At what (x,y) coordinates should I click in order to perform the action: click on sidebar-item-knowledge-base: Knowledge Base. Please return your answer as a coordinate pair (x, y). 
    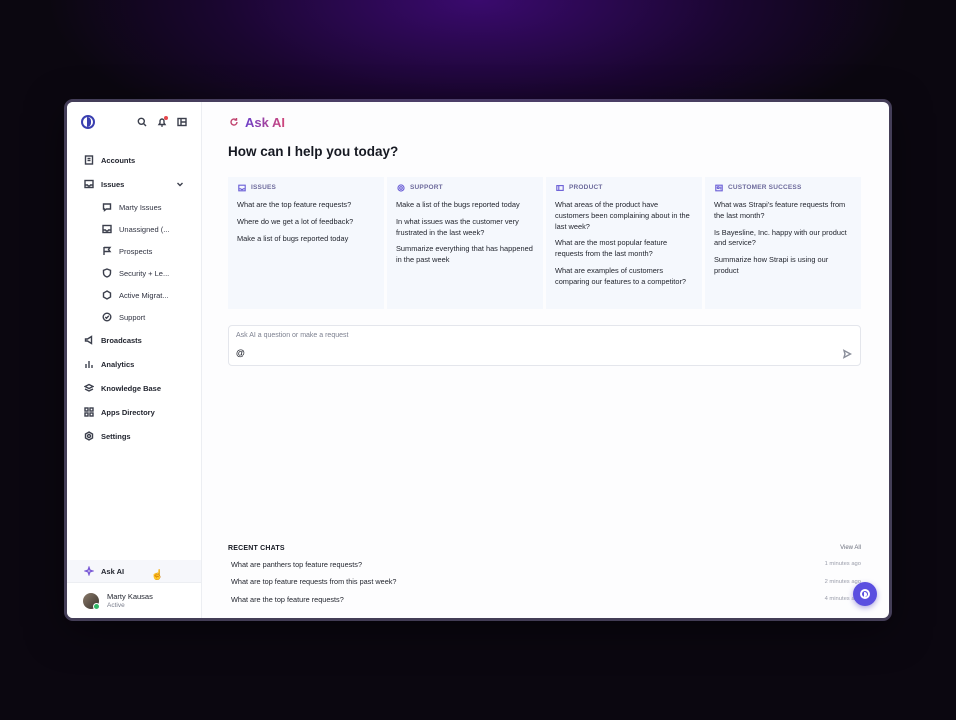
    Looking at the image, I should click on (134, 388).